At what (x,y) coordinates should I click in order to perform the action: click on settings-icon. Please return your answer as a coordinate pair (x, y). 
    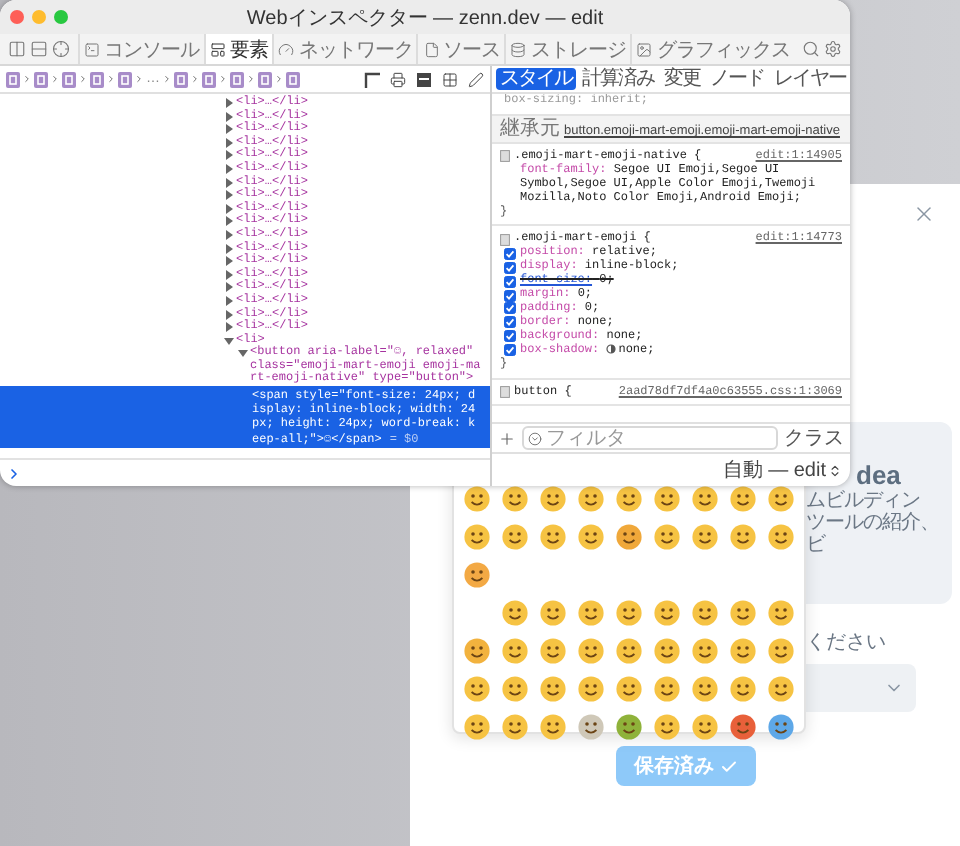
    Looking at the image, I should click on (832, 49).